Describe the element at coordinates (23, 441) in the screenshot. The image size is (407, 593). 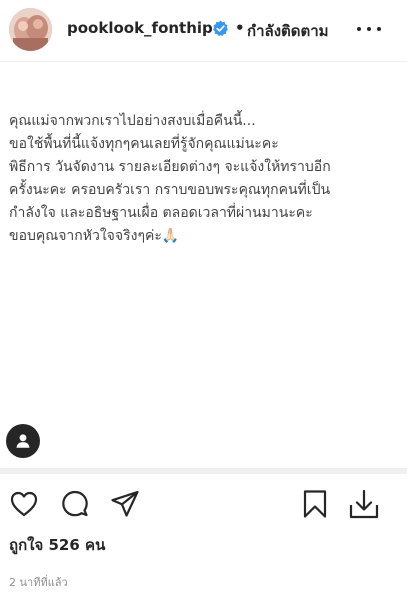
I see `user-tag-icon` at that location.